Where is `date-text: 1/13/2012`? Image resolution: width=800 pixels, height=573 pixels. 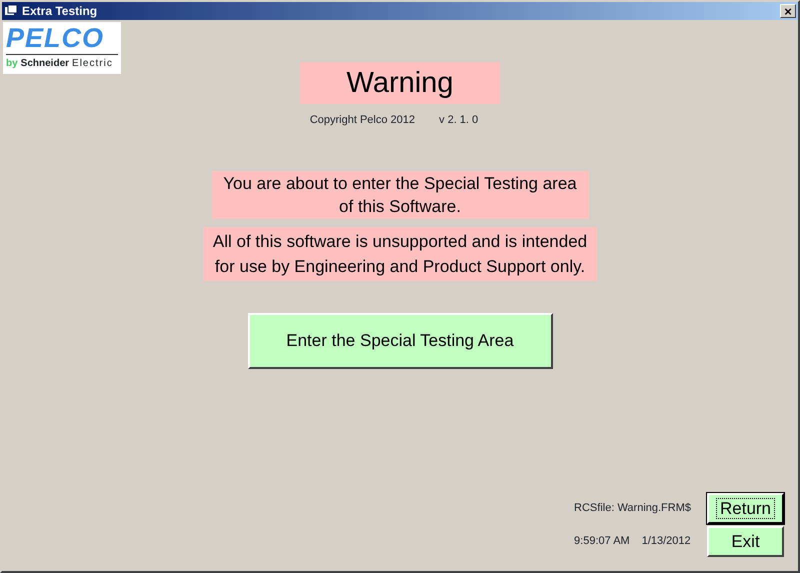
date-text: 1/13/2012 is located at coordinates (666, 542).